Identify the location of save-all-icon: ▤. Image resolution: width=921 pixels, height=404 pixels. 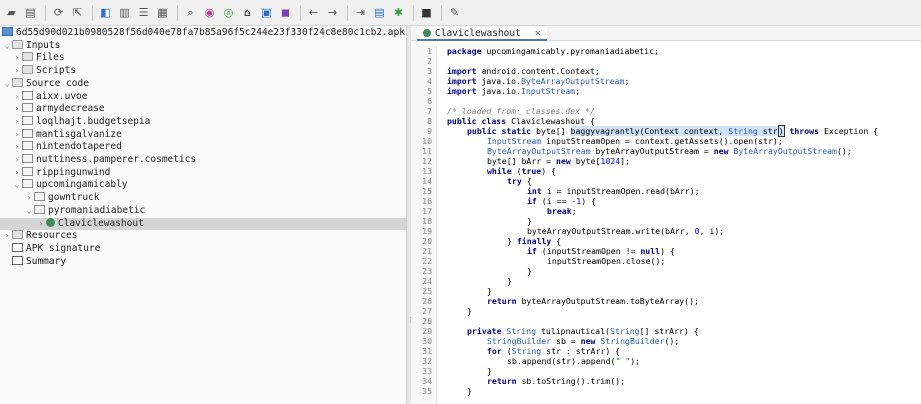
(30, 12).